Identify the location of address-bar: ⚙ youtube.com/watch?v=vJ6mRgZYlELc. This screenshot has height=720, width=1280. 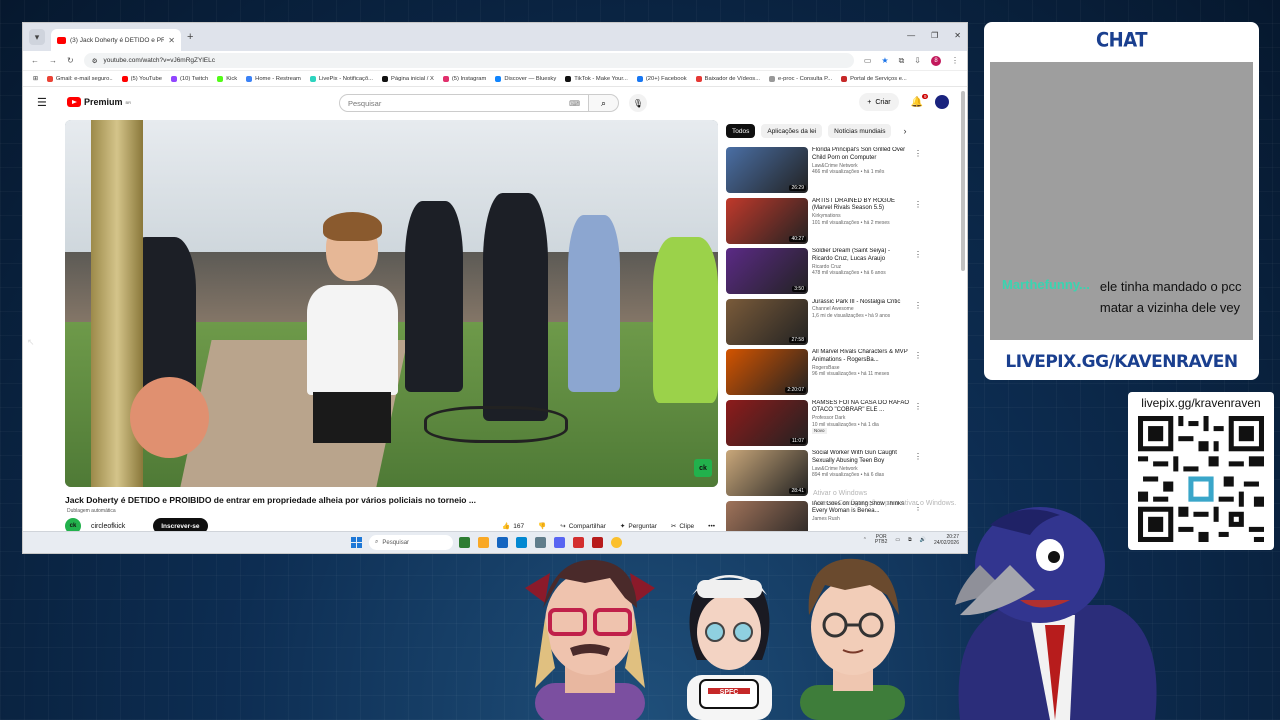
(468, 60).